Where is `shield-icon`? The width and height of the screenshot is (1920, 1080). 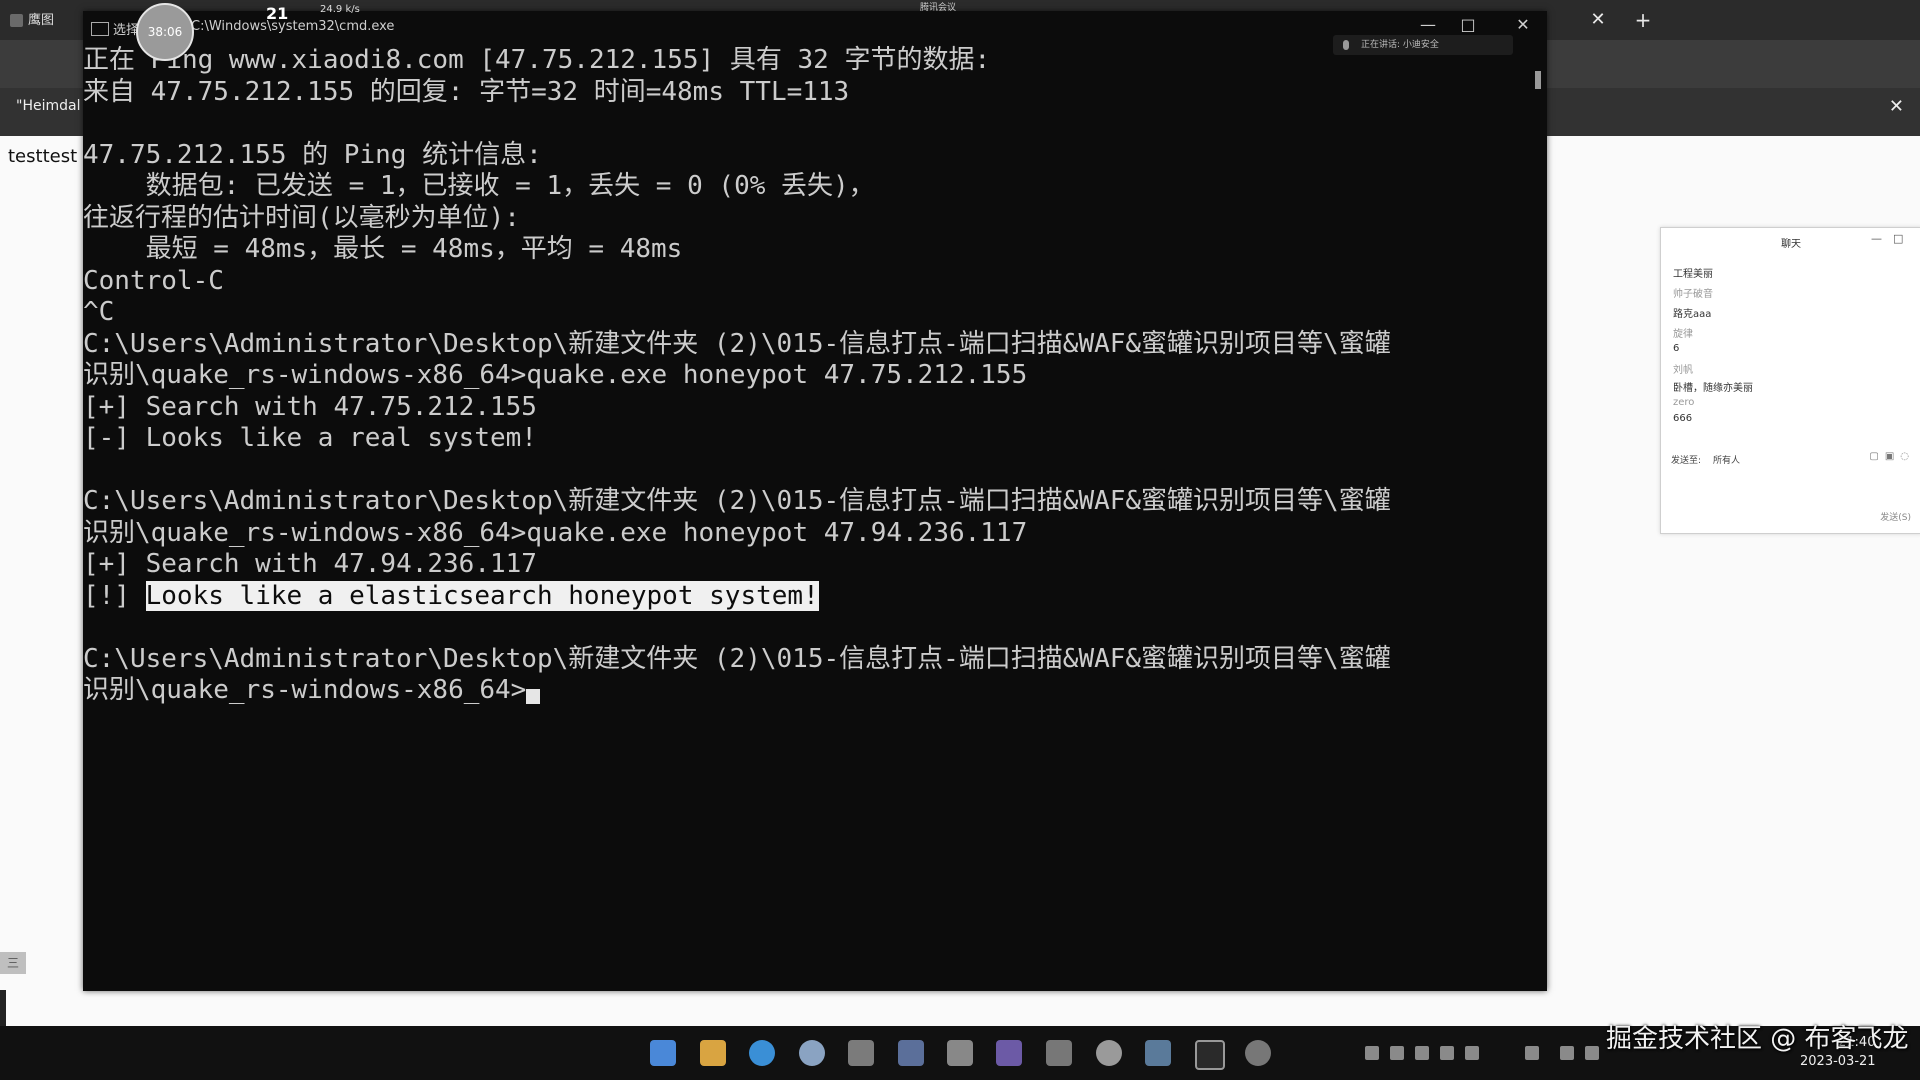
shield-icon is located at coordinates (1397, 1053).